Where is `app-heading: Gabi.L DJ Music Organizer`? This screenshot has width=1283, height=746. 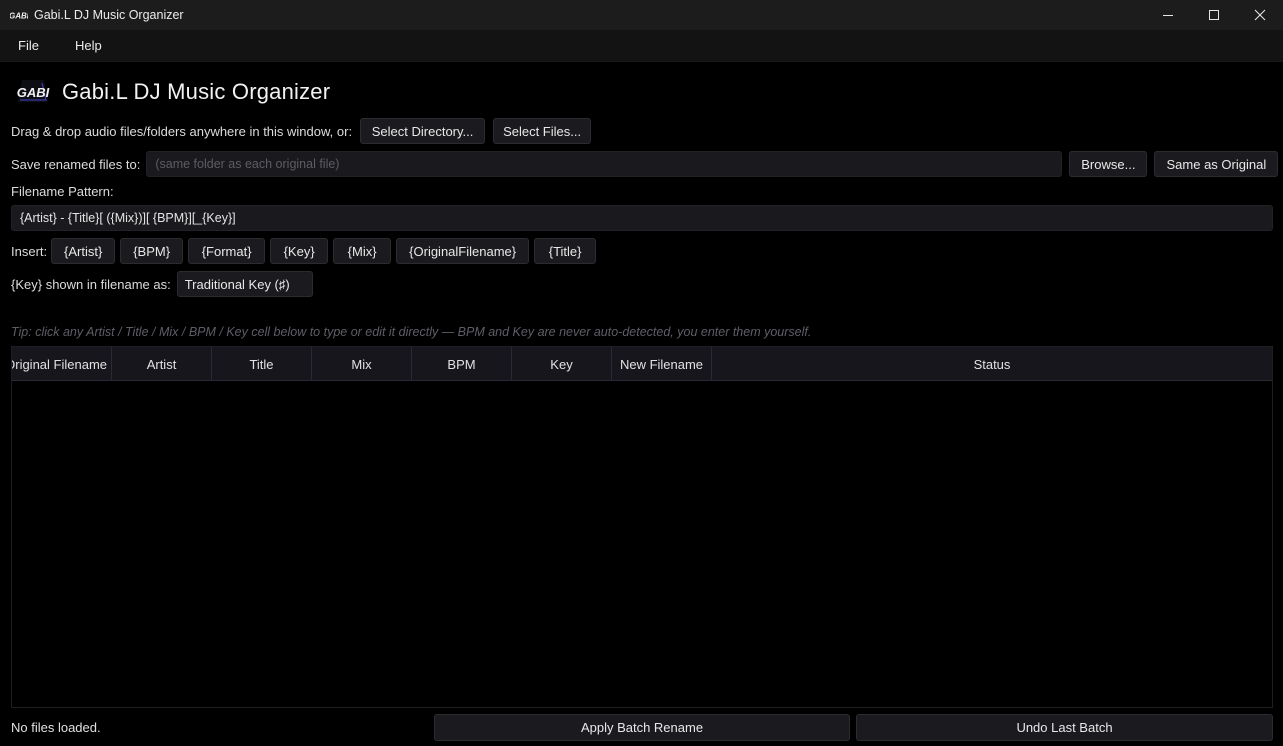 app-heading: Gabi.L DJ Music Organizer is located at coordinates (196, 91).